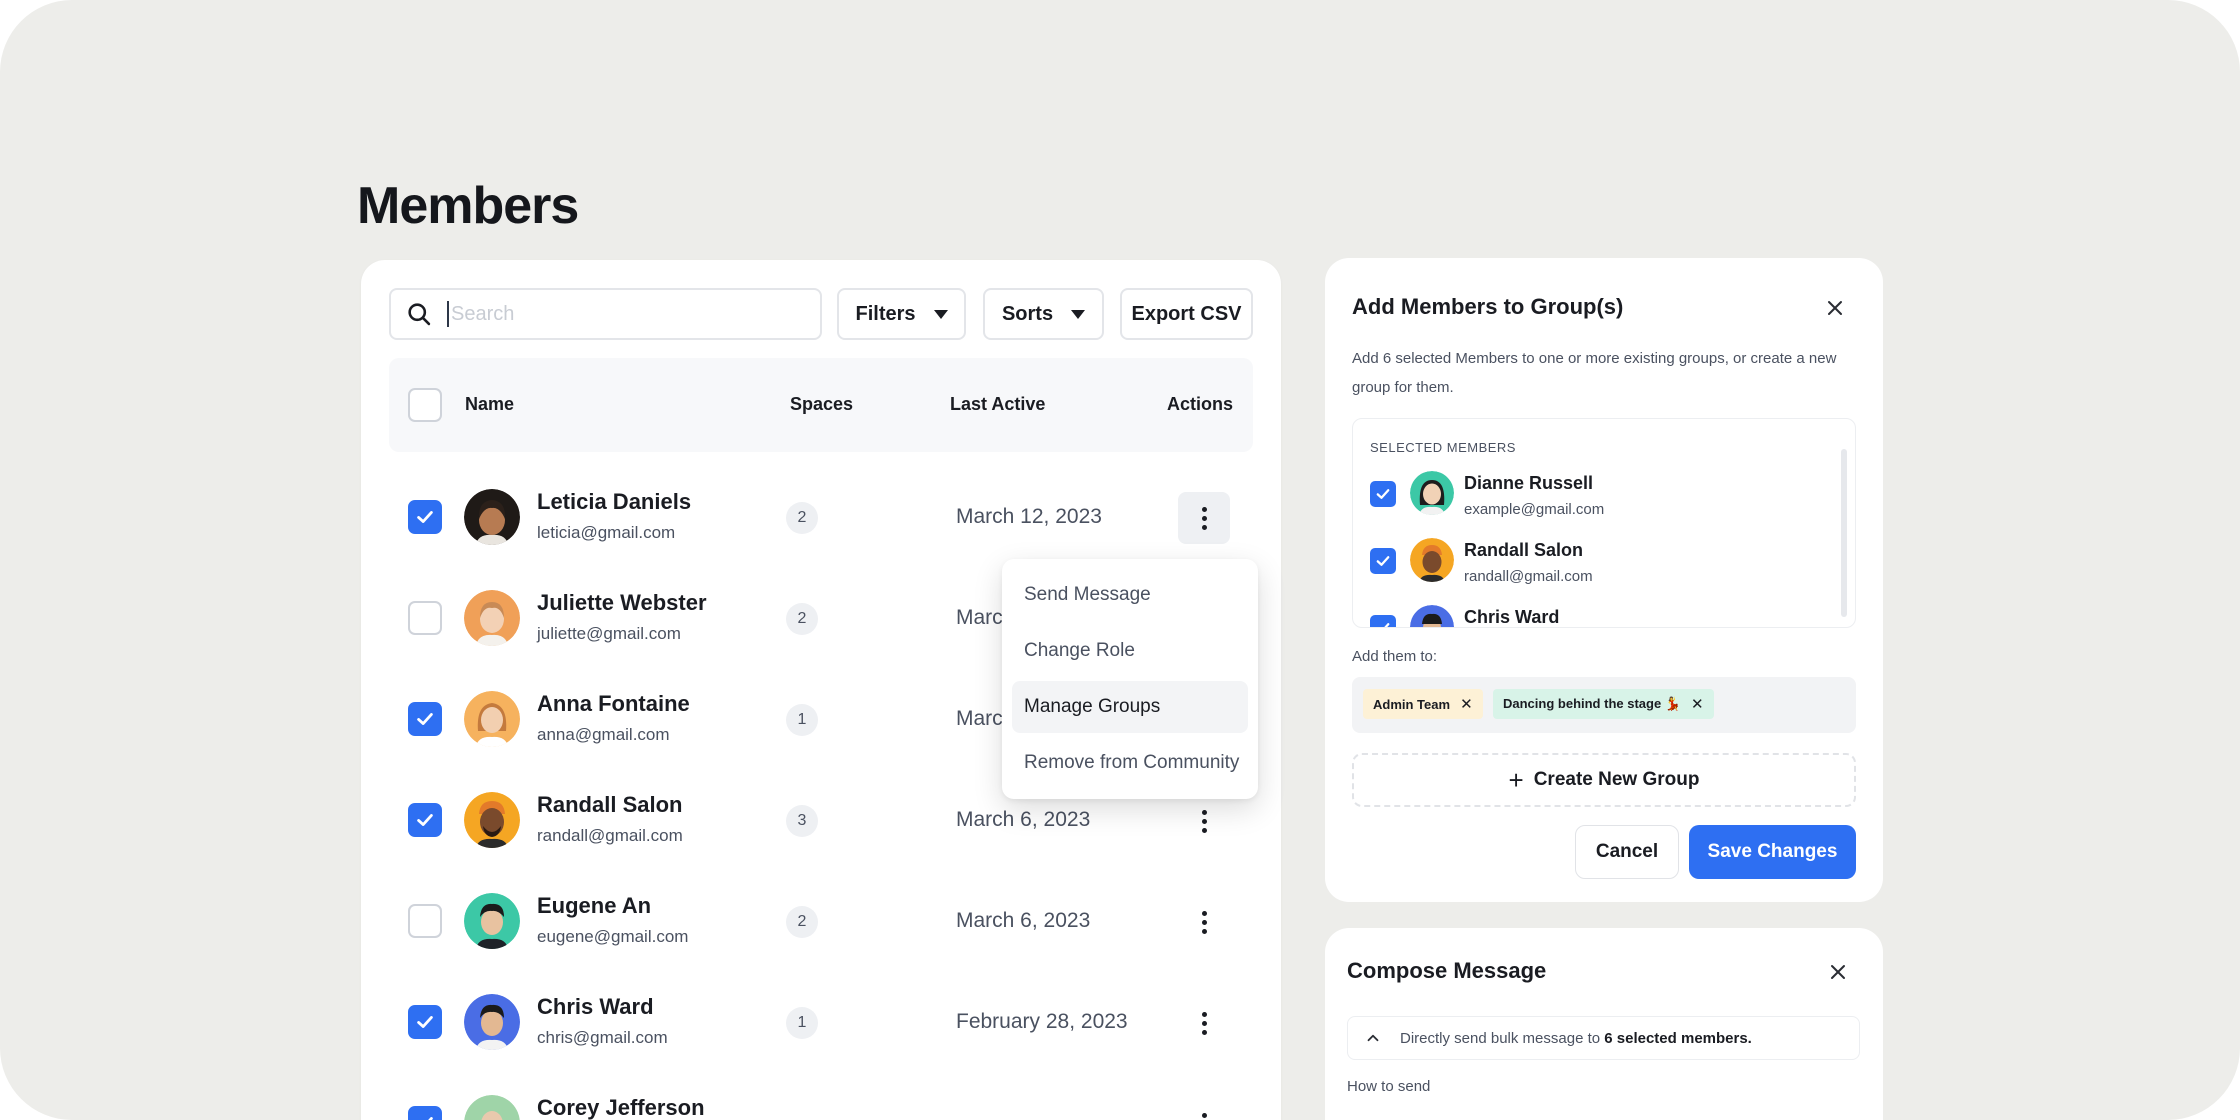 The height and width of the screenshot is (1120, 2240). I want to click on member-email: example@gmail.com, so click(1534, 509).